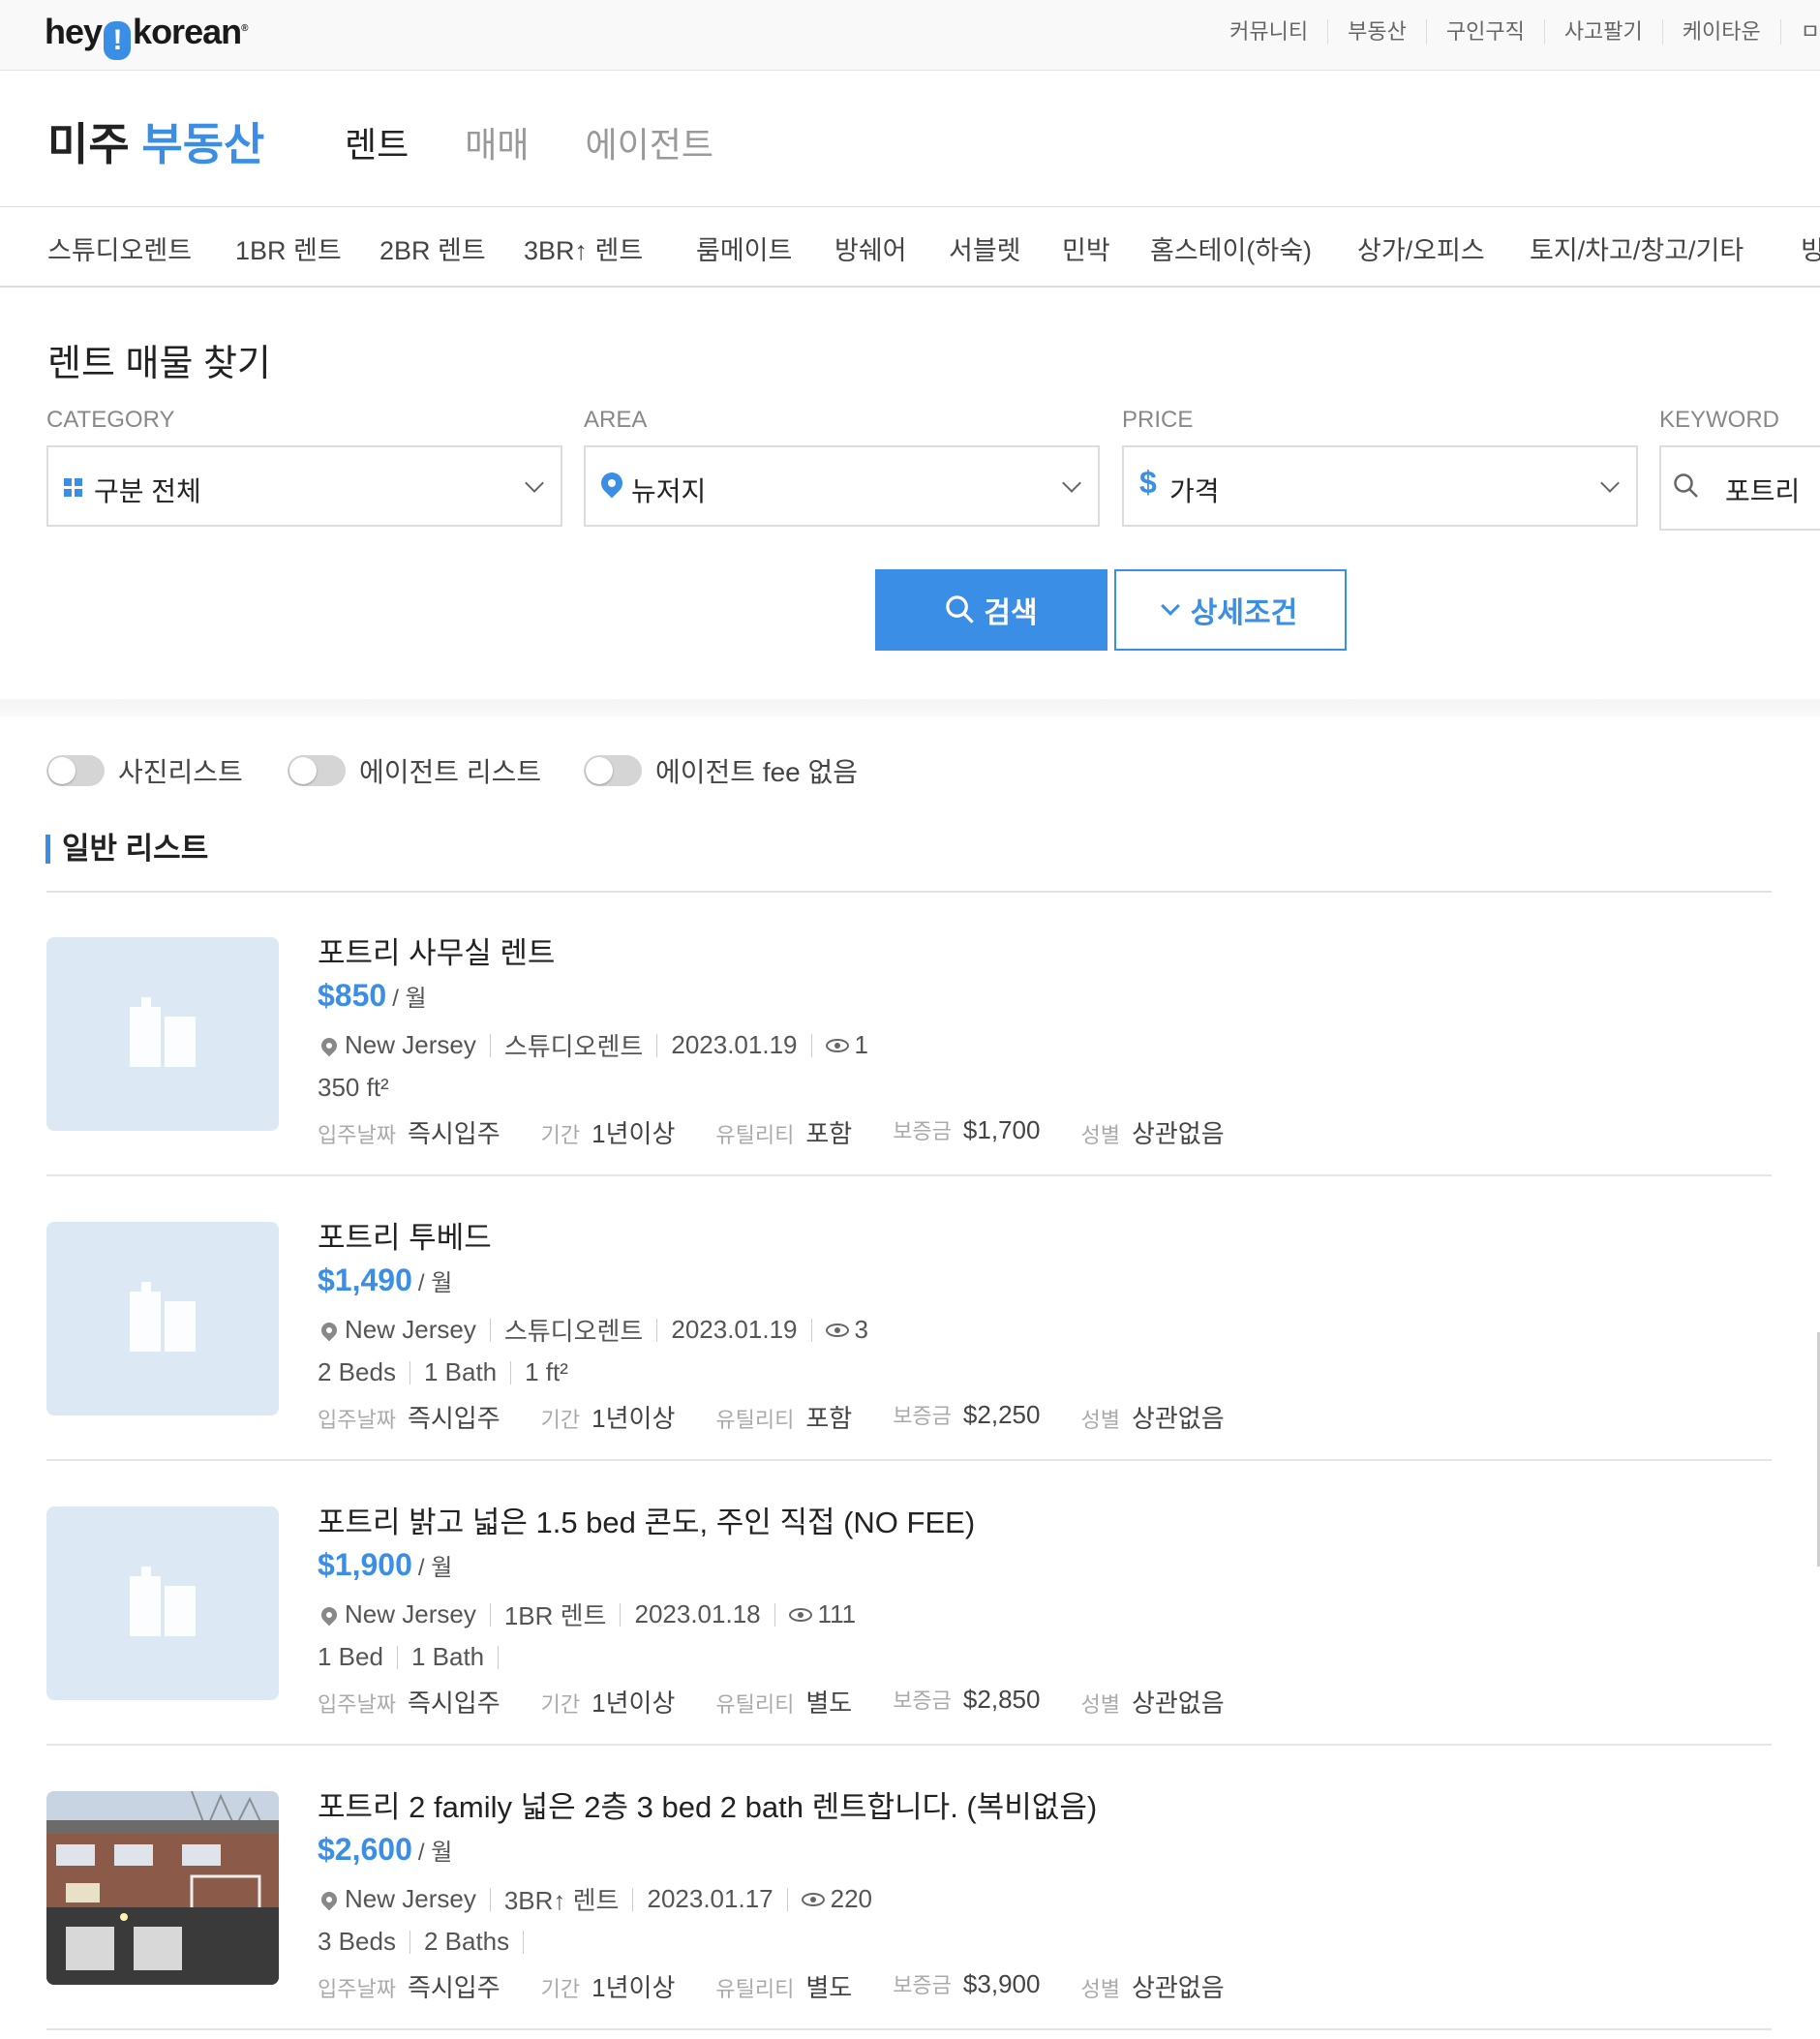 The image size is (1820, 2039). Describe the element at coordinates (120, 248) in the screenshot. I see `category-studio: 스튜디오렌트` at that location.